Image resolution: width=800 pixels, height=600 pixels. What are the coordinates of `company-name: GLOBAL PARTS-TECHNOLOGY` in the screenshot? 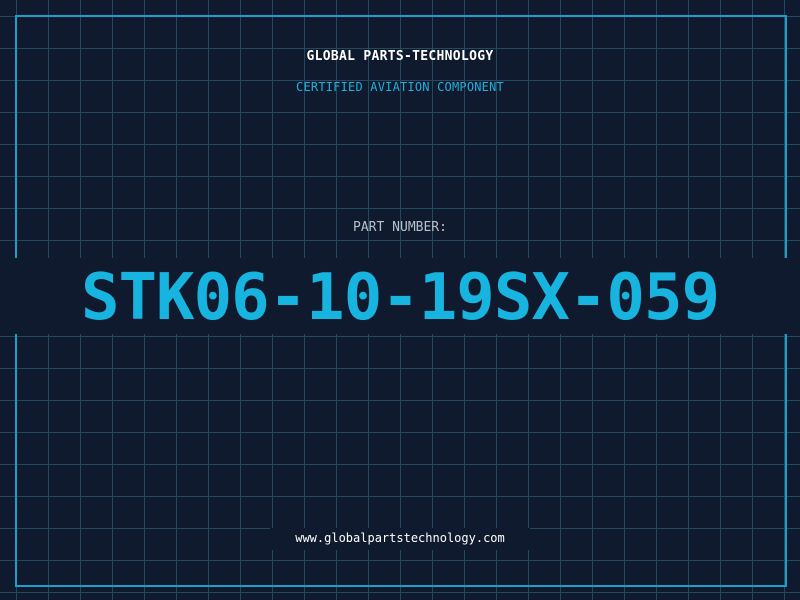 It's located at (400, 56).